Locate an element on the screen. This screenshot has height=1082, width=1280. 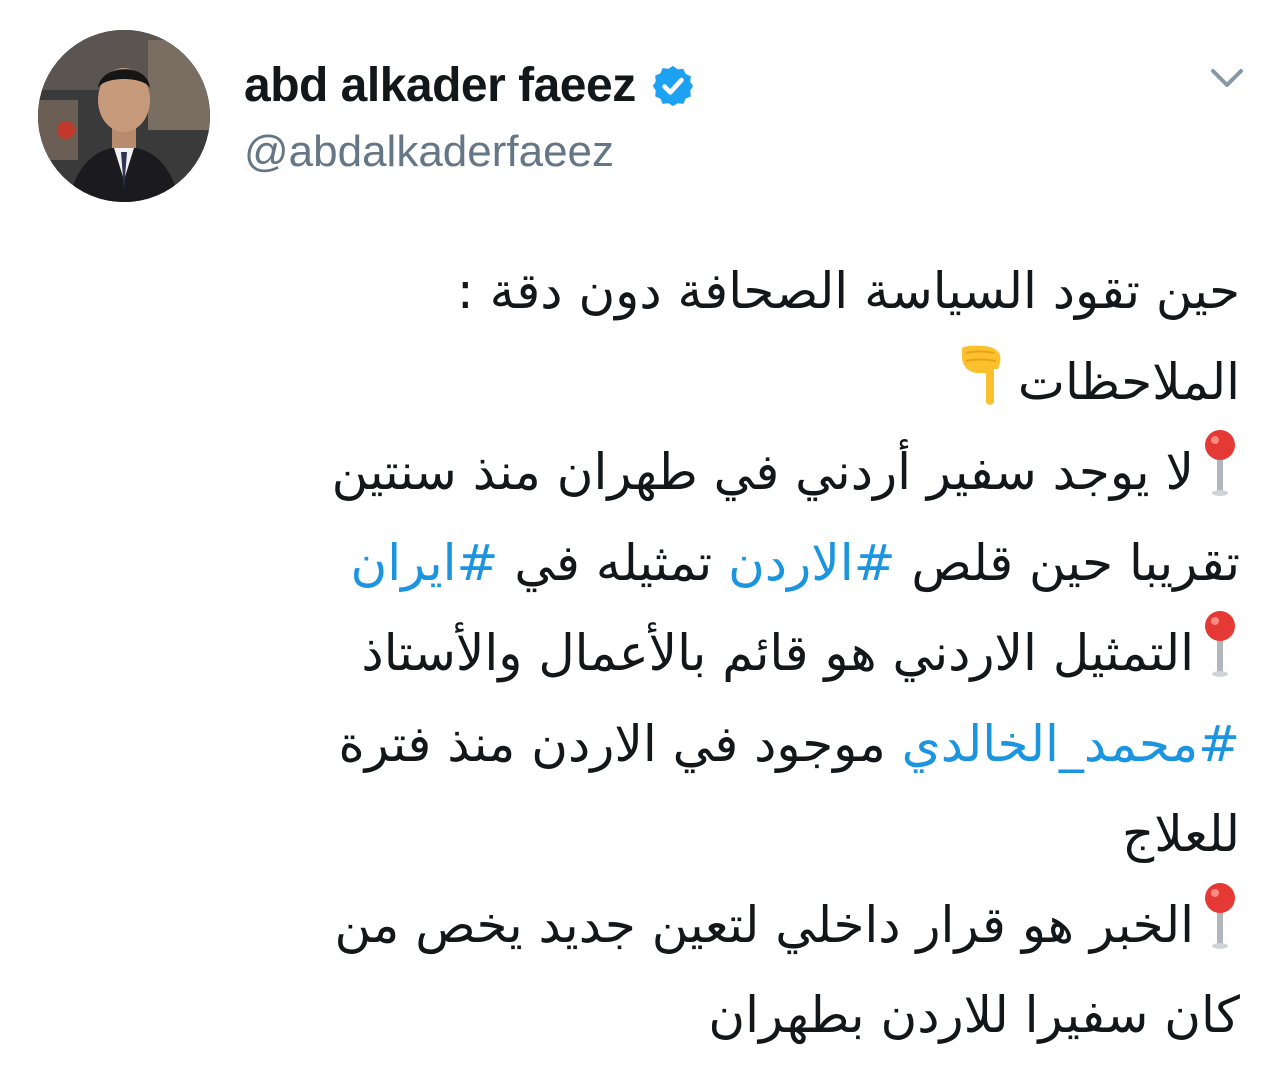
tweet-text-segment: كان سفيرا للاردن بطهران is located at coordinates (974, 1015).